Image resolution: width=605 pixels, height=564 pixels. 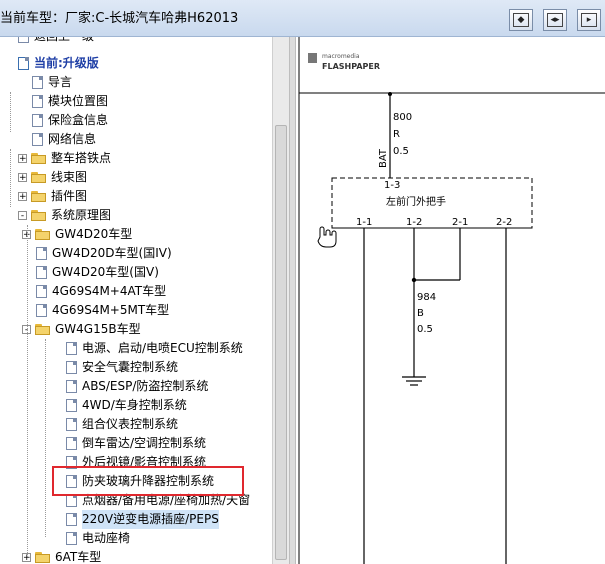 What do you see at coordinates (148, 481) in the screenshot?
I see `selection-highlight-box` at bounding box center [148, 481].